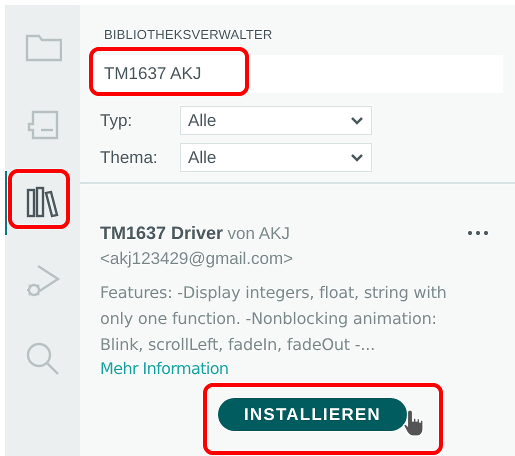 The width and height of the screenshot is (515, 456). Describe the element at coordinates (259, 233) in the screenshot. I see `library-author: von AKJ` at that location.